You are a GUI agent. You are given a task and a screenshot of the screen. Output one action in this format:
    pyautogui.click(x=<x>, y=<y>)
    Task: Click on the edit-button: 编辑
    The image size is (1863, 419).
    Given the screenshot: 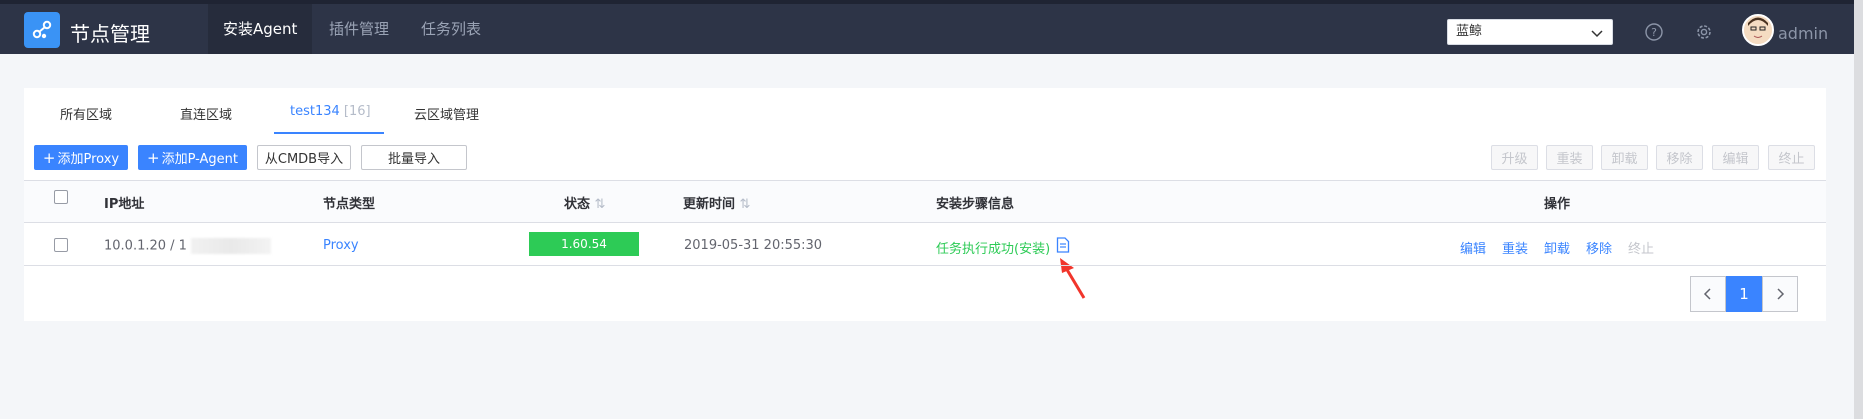 What is the action you would take?
    pyautogui.click(x=1735, y=157)
    